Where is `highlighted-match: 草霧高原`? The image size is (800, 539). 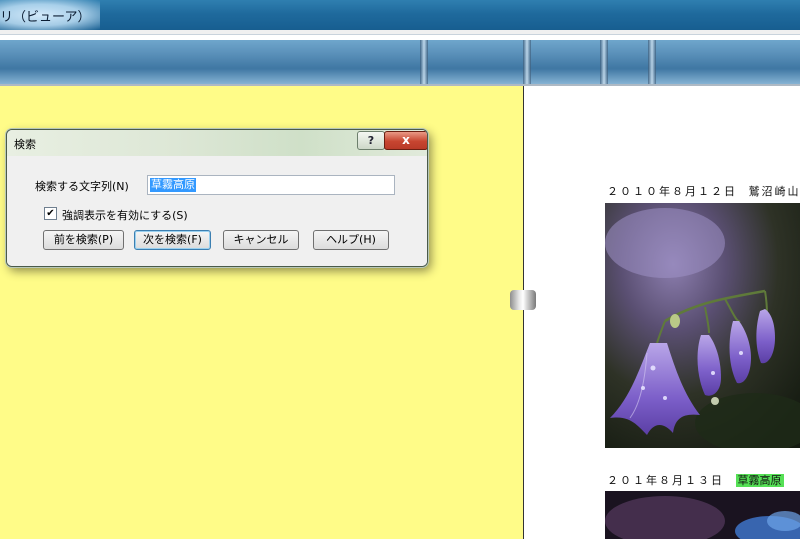 highlighted-match: 草霧高原 is located at coordinates (759, 480).